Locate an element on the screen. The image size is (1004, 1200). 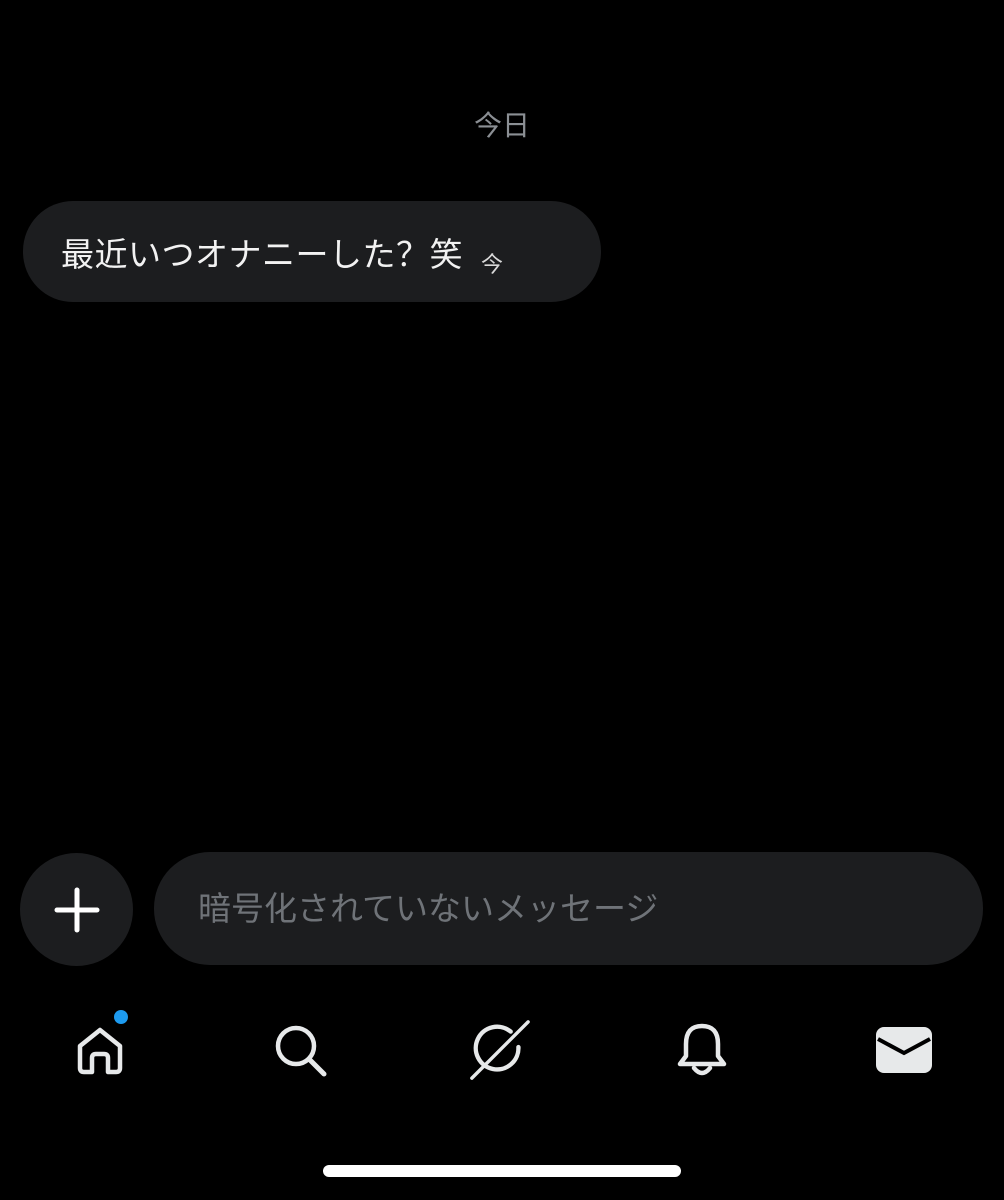
tab-notifications is located at coordinates (702, 1050).